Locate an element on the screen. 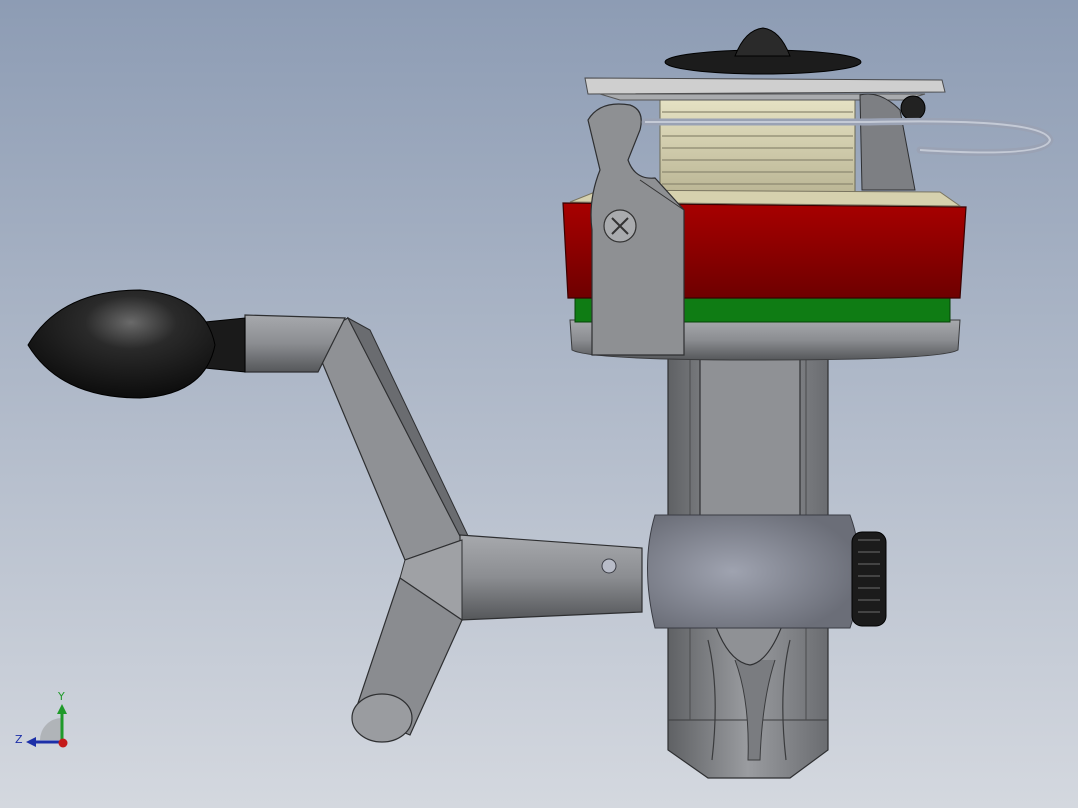  y-axis-label: Y is located at coordinates (61, 696).